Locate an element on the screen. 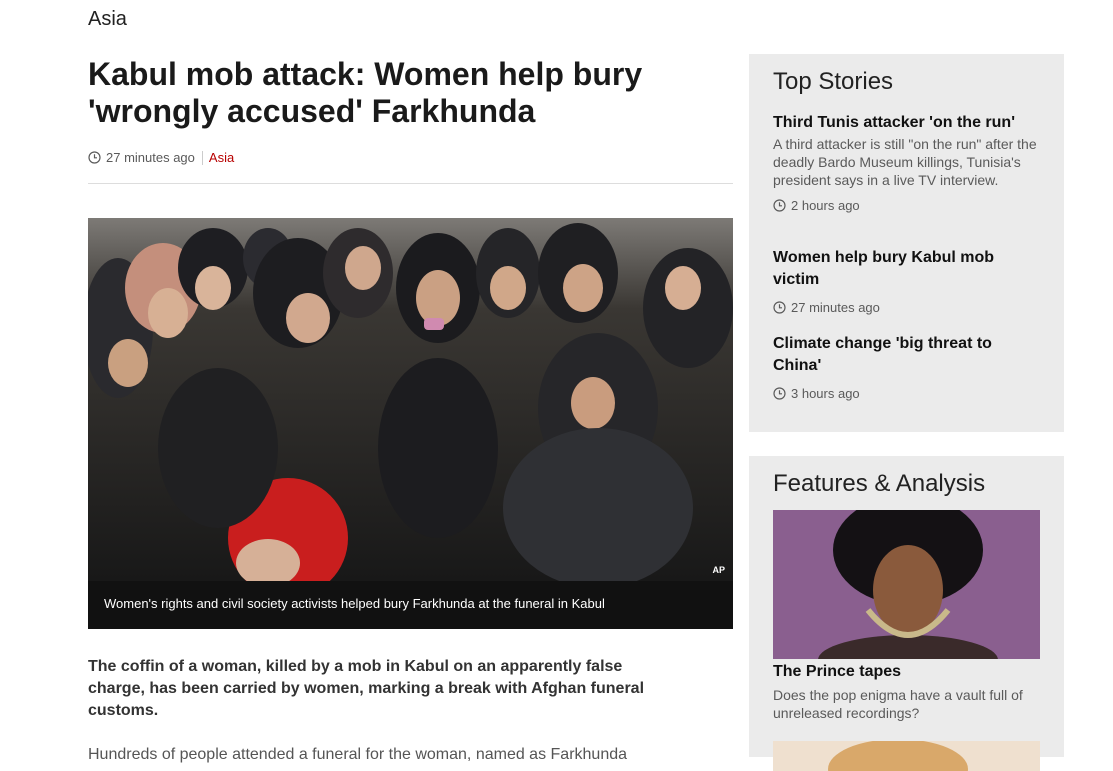  divider is located at coordinates (410, 183).